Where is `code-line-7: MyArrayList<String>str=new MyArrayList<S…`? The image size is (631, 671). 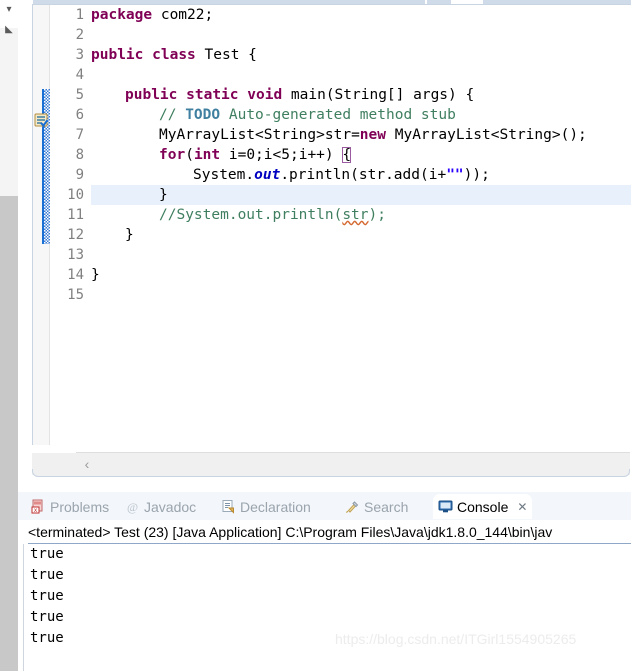 code-line-7: MyArrayList<String>str=new MyArrayList<S… is located at coordinates (339, 135).